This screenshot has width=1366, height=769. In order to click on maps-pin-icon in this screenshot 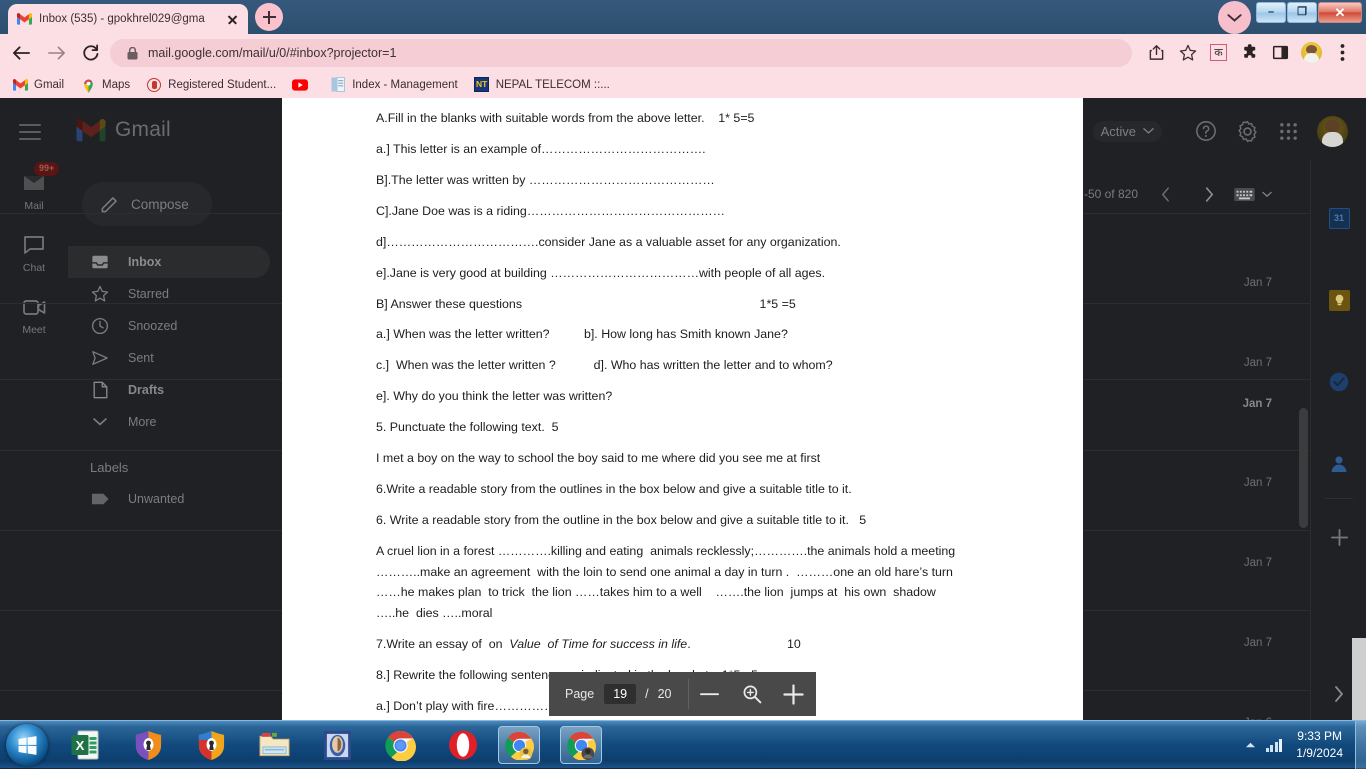, I will do `click(88, 85)`.